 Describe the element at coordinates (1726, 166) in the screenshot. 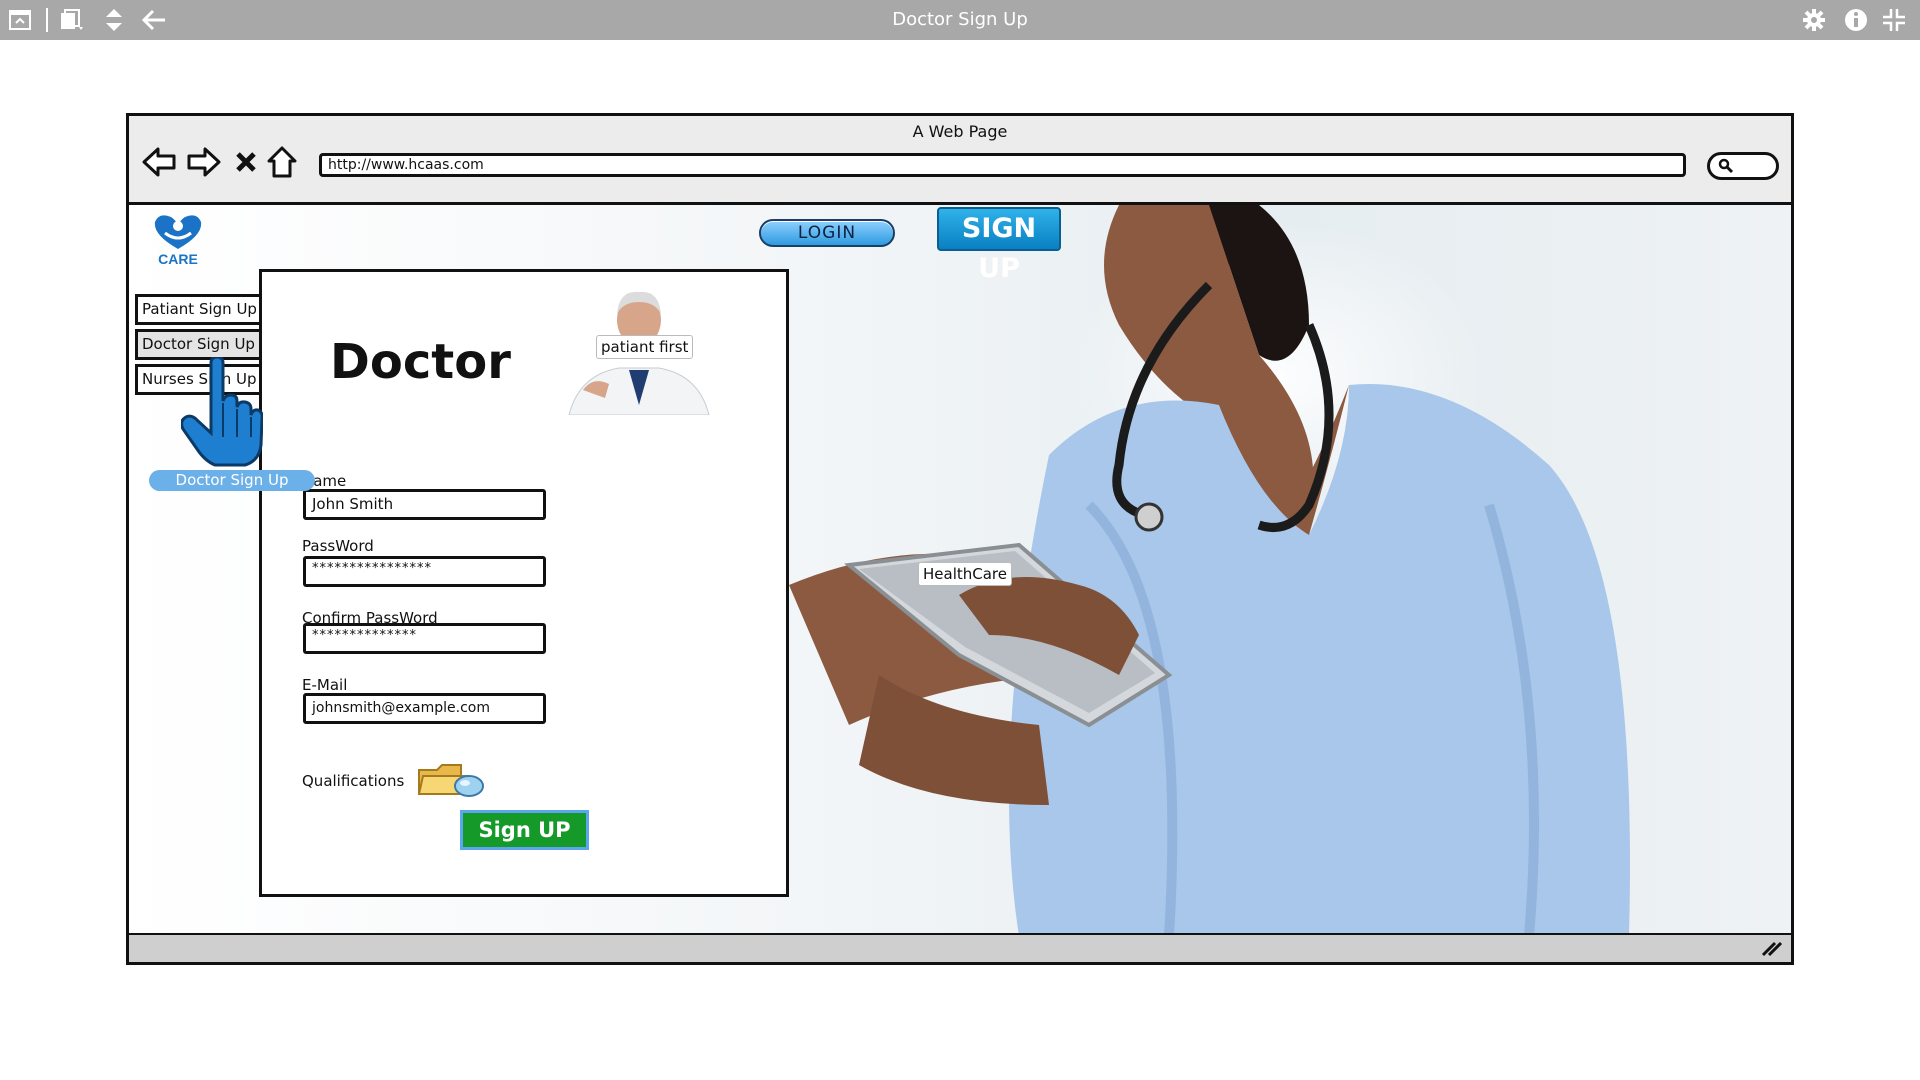

I see `search-icon` at that location.